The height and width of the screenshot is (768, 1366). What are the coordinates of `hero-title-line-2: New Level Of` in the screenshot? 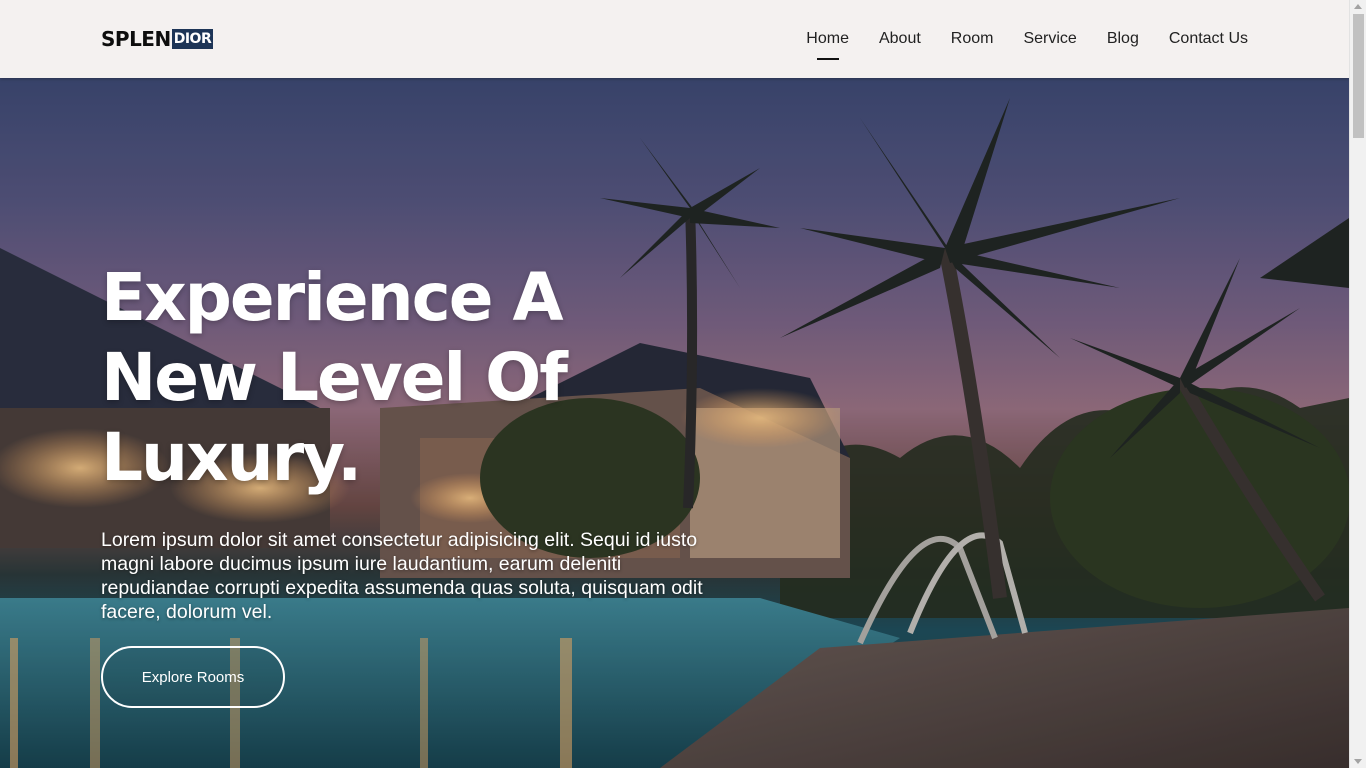 It's located at (334, 377).